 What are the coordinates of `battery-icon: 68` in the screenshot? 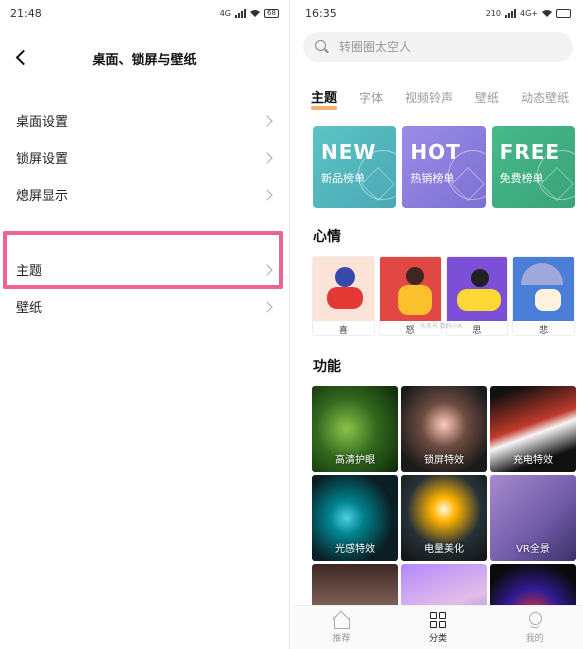 It's located at (271, 13).